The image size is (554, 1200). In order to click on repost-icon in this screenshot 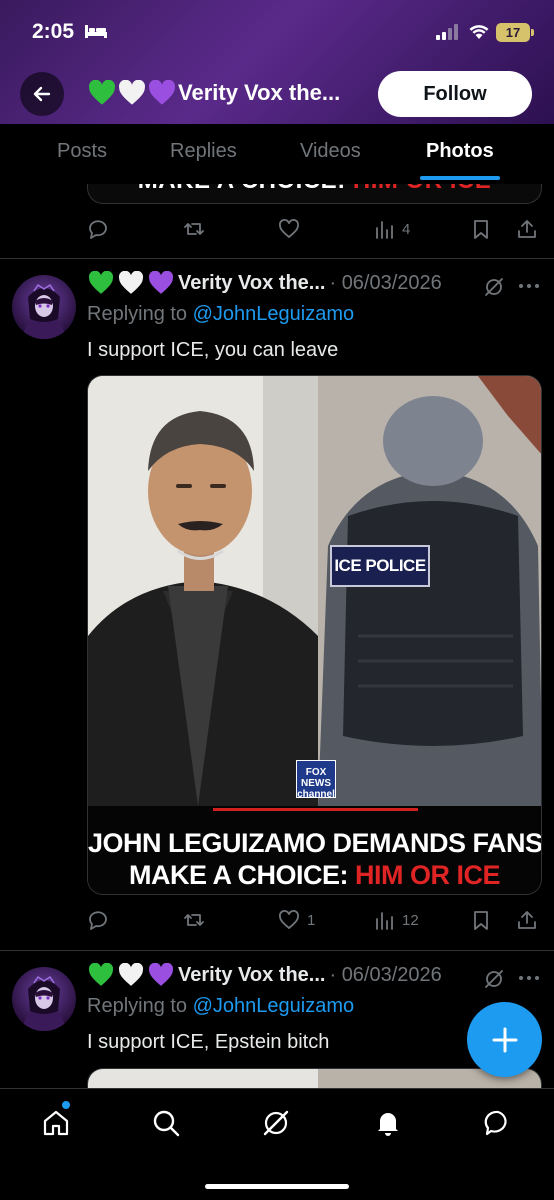, I will do `click(194, 229)`.